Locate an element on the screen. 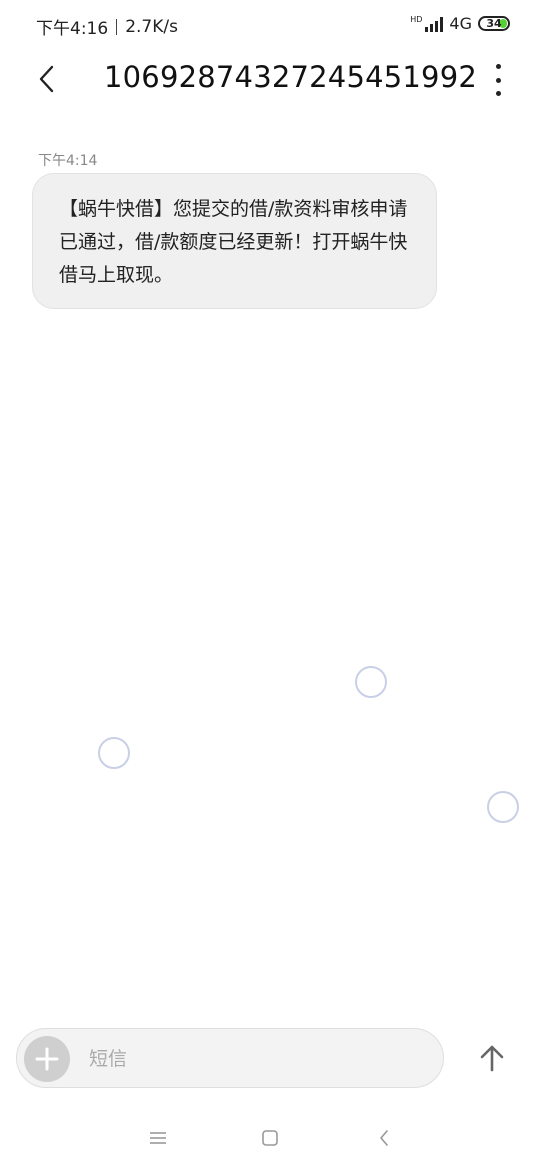 The width and height of the screenshot is (540, 1170). battery-level: 34 is located at coordinates (494, 23).